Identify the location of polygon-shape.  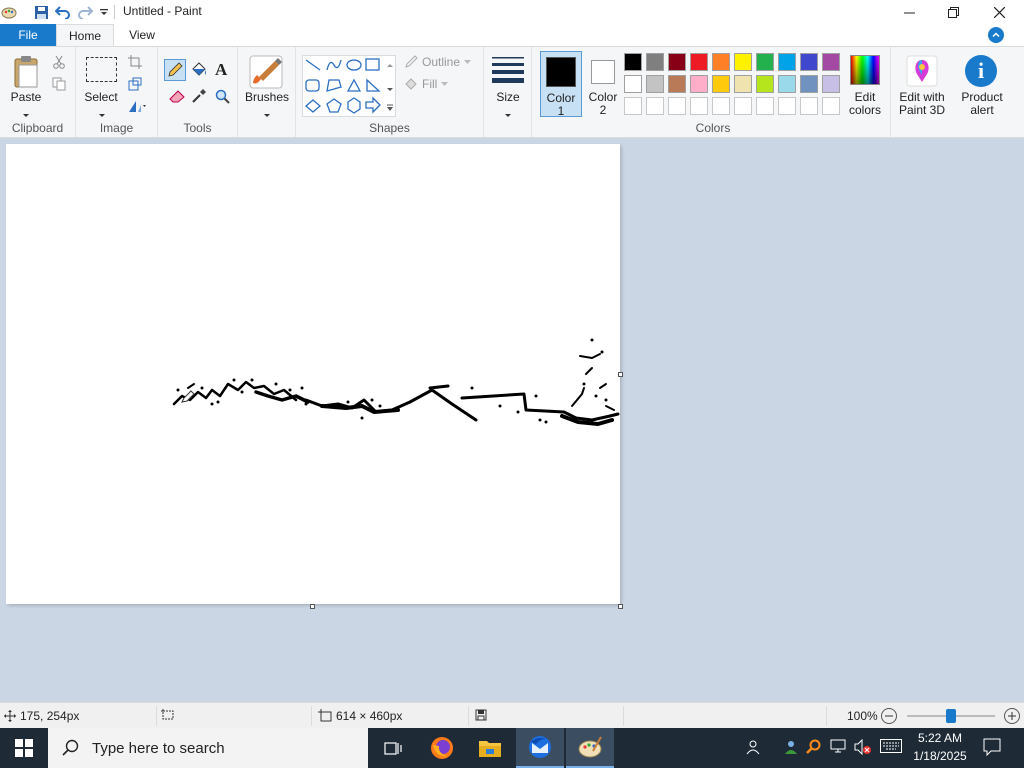
(334, 85).